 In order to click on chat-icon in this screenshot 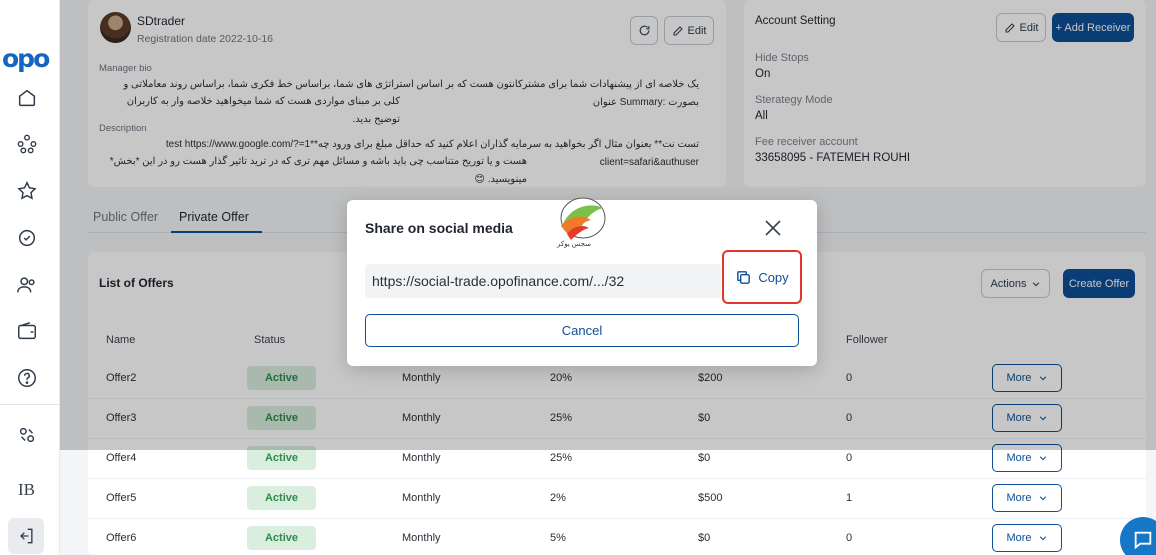, I will do `click(1143, 540)`.